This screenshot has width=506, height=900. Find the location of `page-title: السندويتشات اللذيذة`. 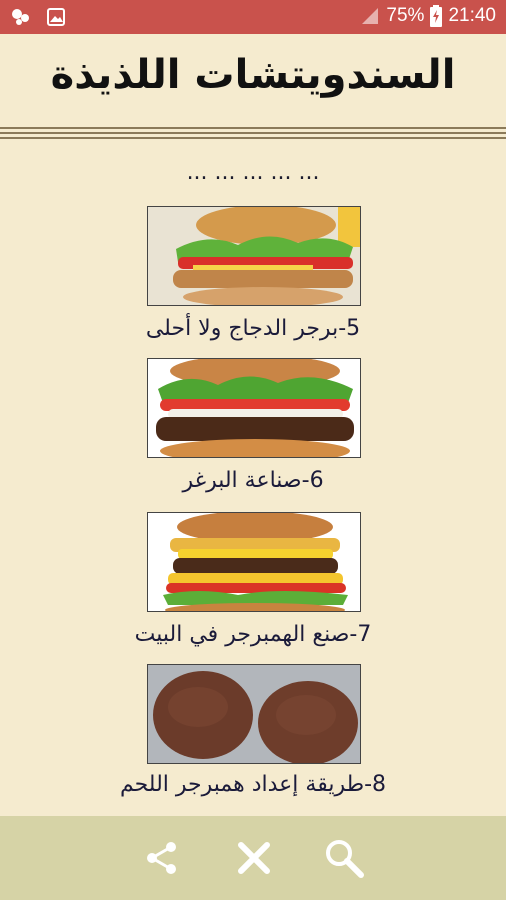

page-title: السندويتشات اللذيذة is located at coordinates (253, 75).